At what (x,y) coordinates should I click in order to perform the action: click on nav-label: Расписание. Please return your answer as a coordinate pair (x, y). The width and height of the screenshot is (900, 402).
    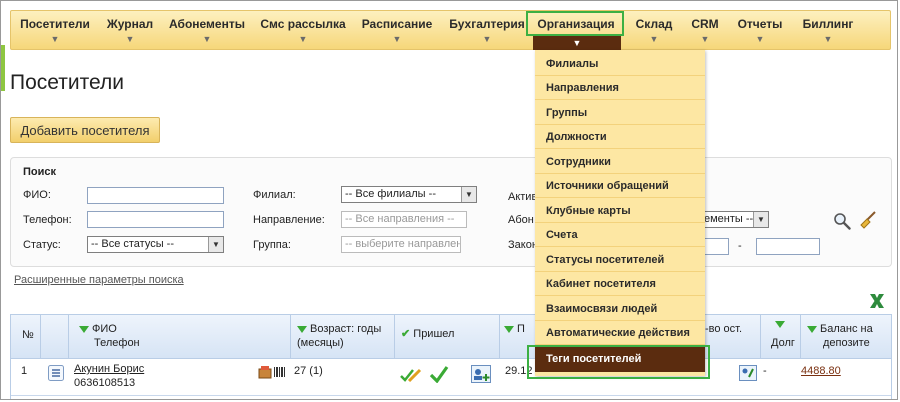
    Looking at the image, I should click on (397, 24).